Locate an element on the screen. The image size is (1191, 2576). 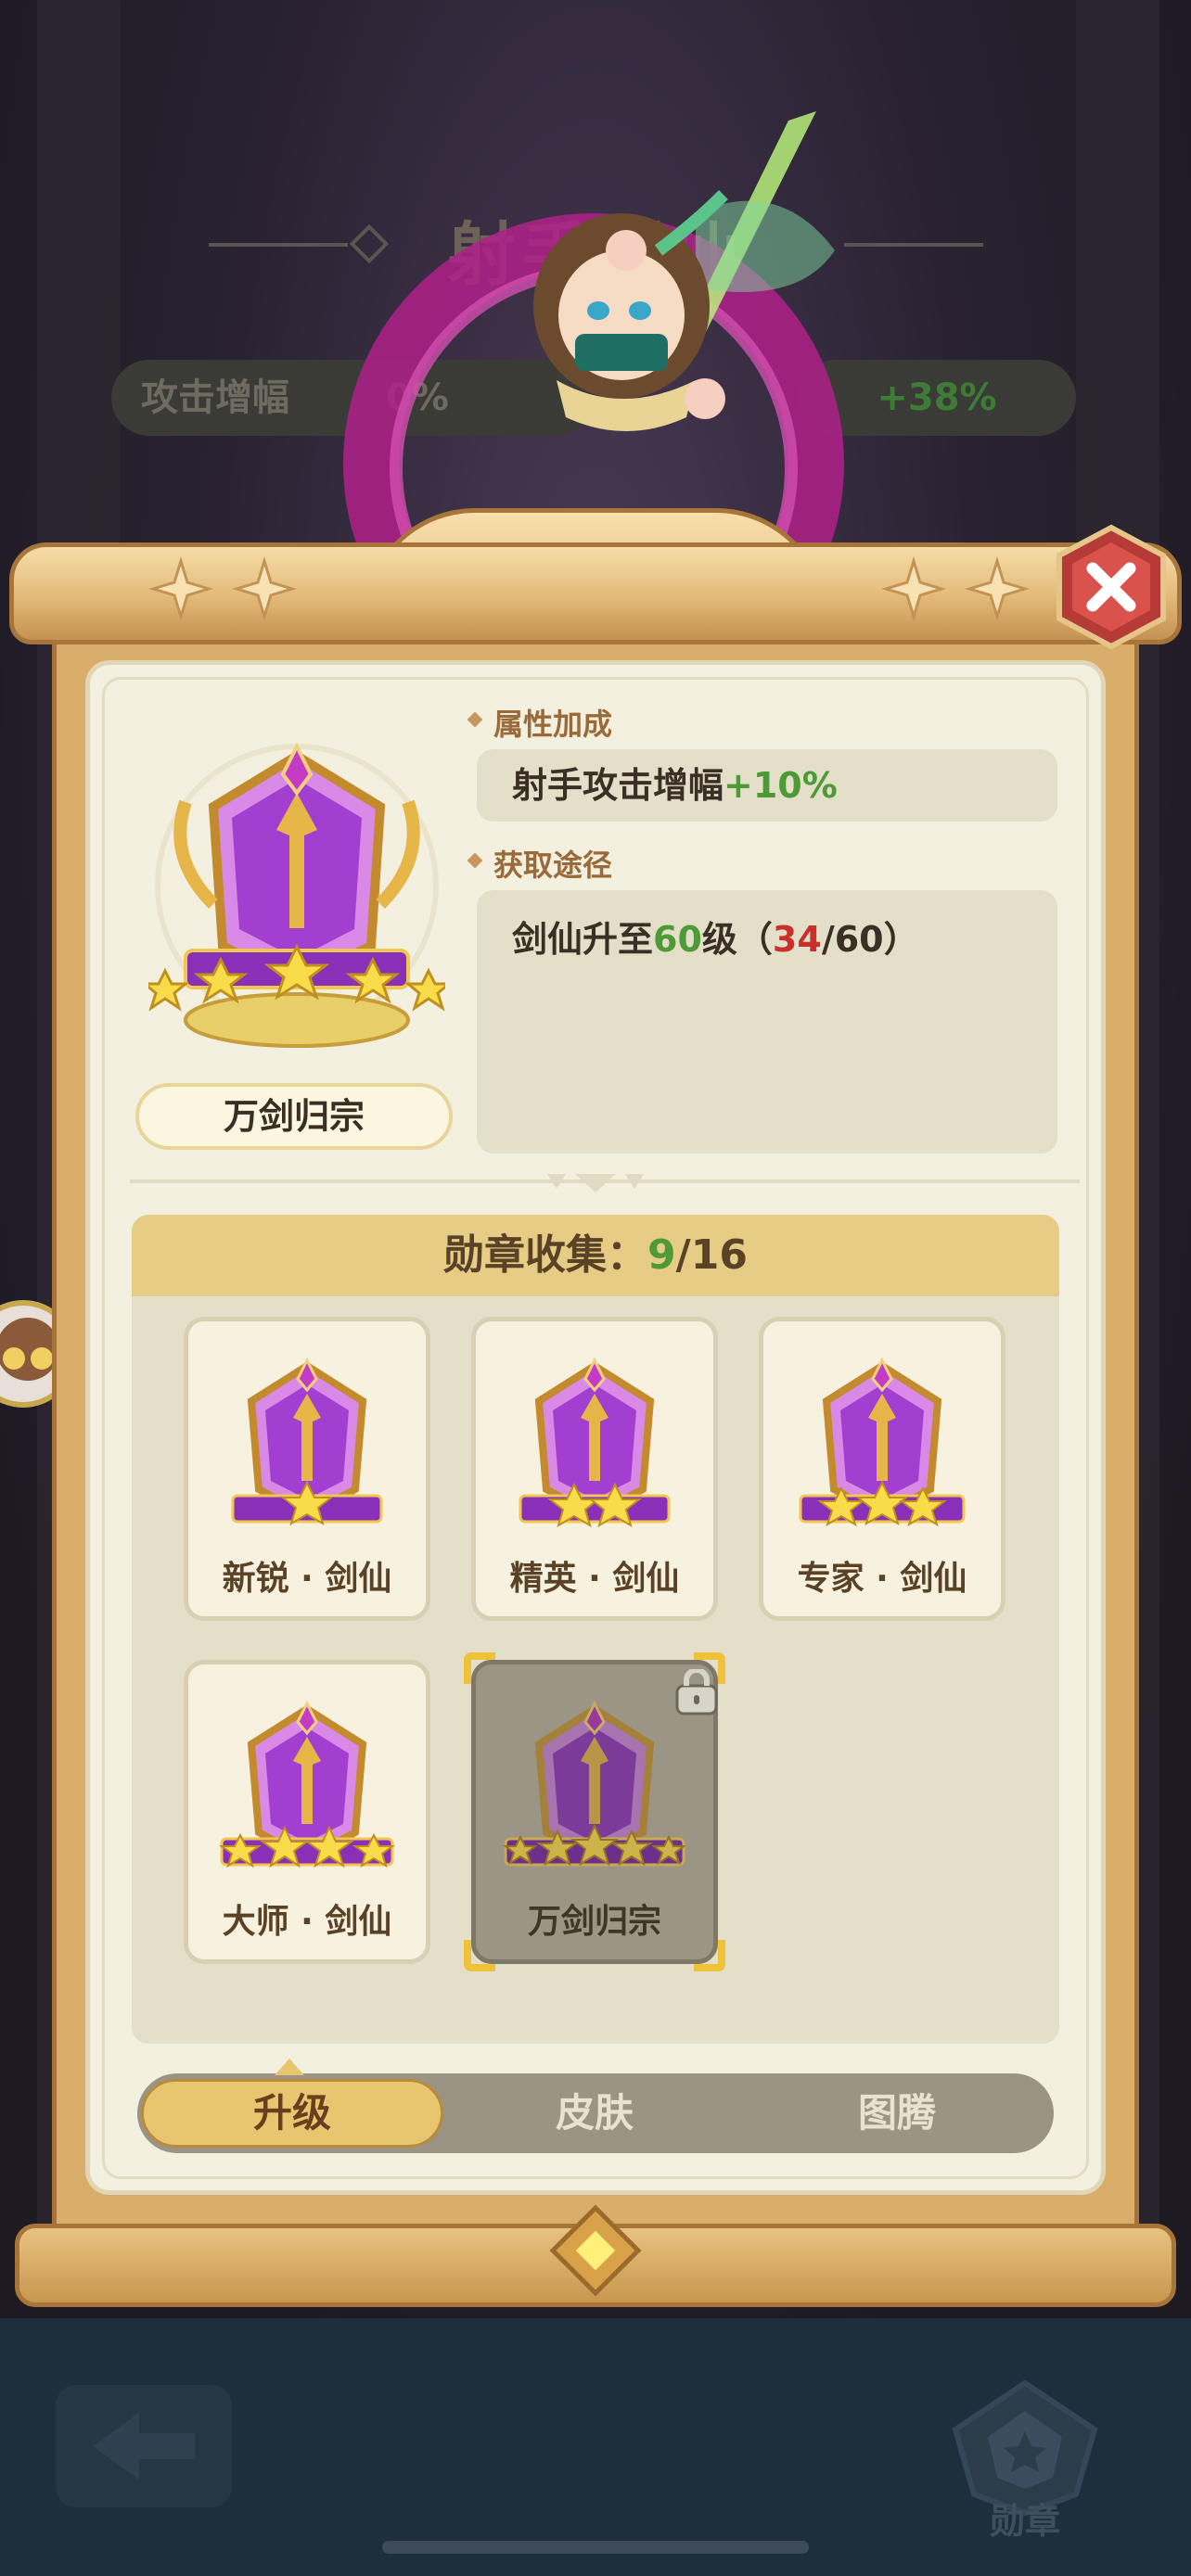
attribute-bonus-value: +10% is located at coordinates (781, 786).